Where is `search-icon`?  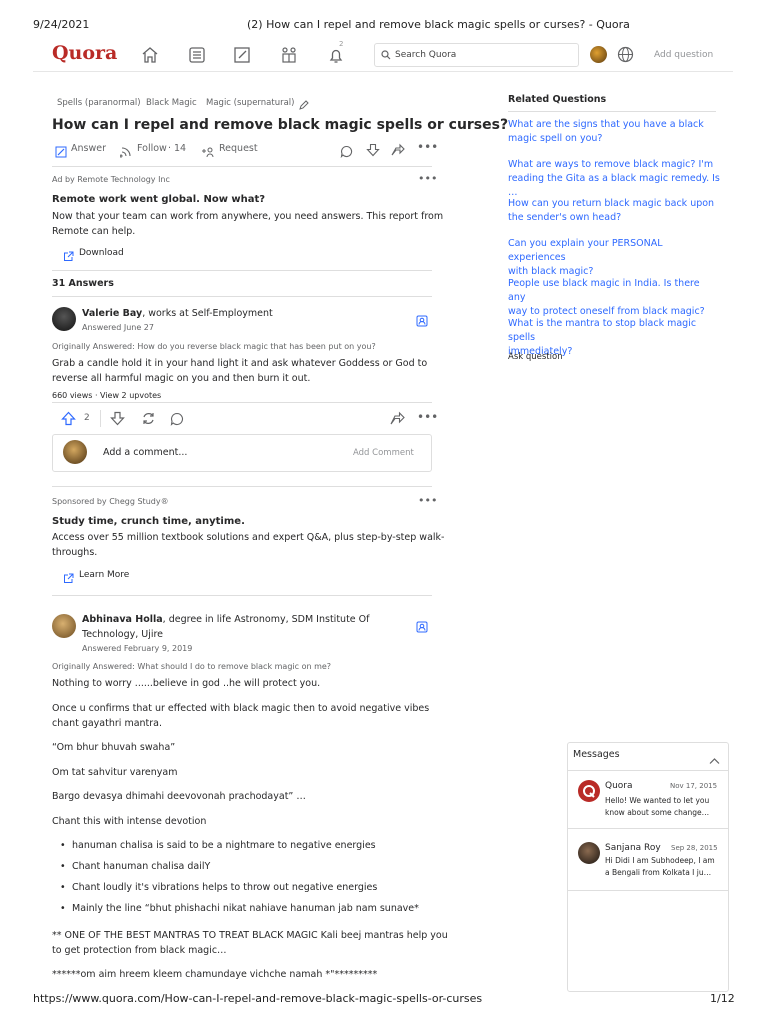 search-icon is located at coordinates (386, 55).